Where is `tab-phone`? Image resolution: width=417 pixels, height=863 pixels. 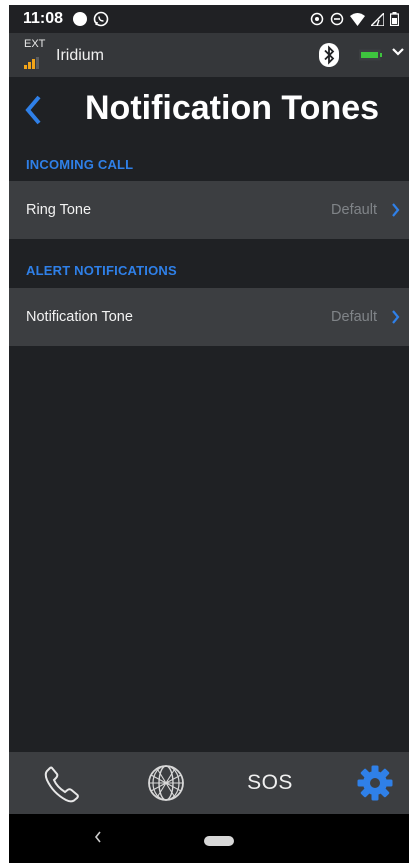 tab-phone is located at coordinates (69, 783).